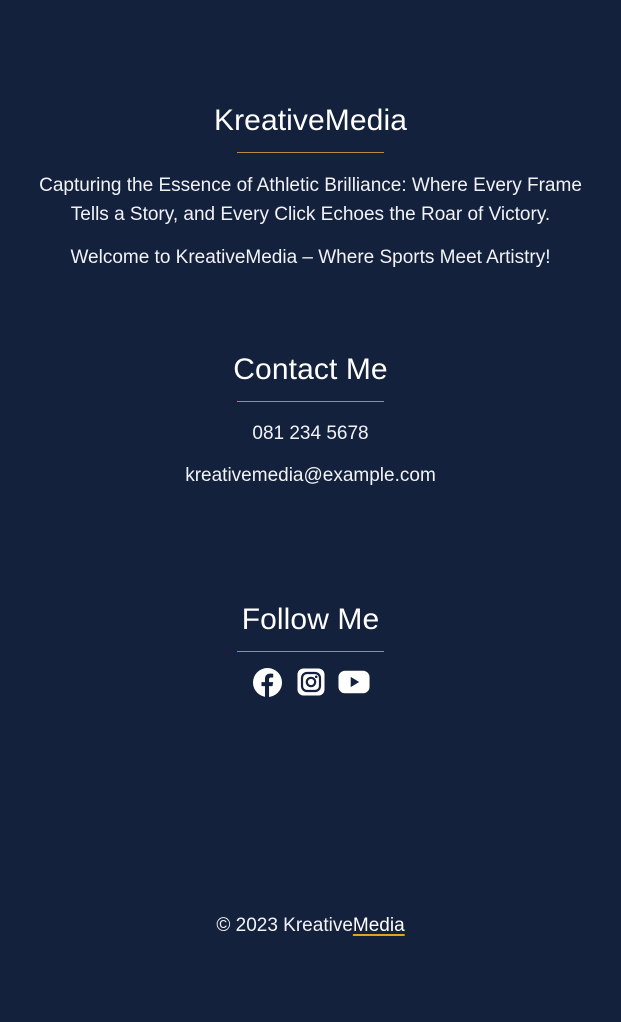 This screenshot has width=621, height=1022. Describe the element at coordinates (284, 925) in the screenshot. I see `copyright-prefix: © 2023 Kreative` at that location.